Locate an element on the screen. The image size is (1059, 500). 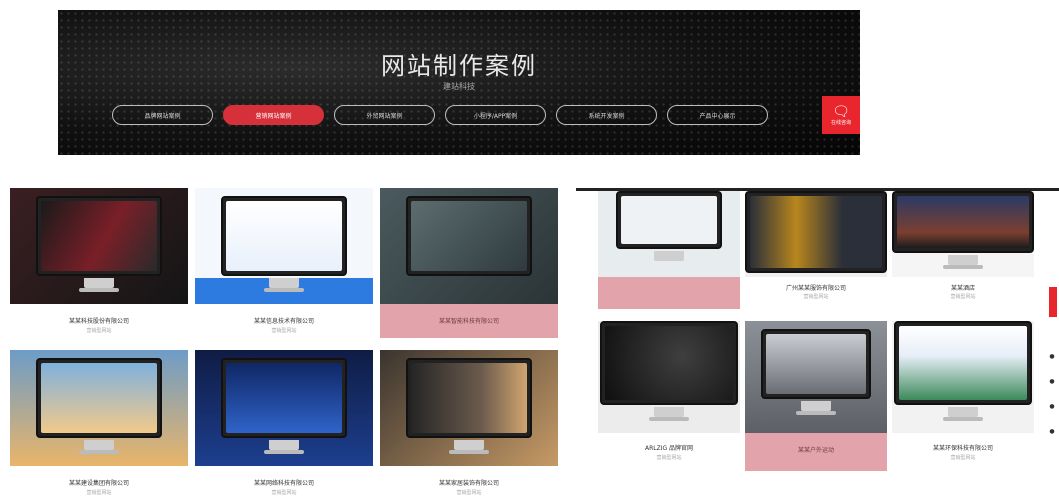
case-title: ARLZIG 品牌官网 is located at coordinates (669, 448).